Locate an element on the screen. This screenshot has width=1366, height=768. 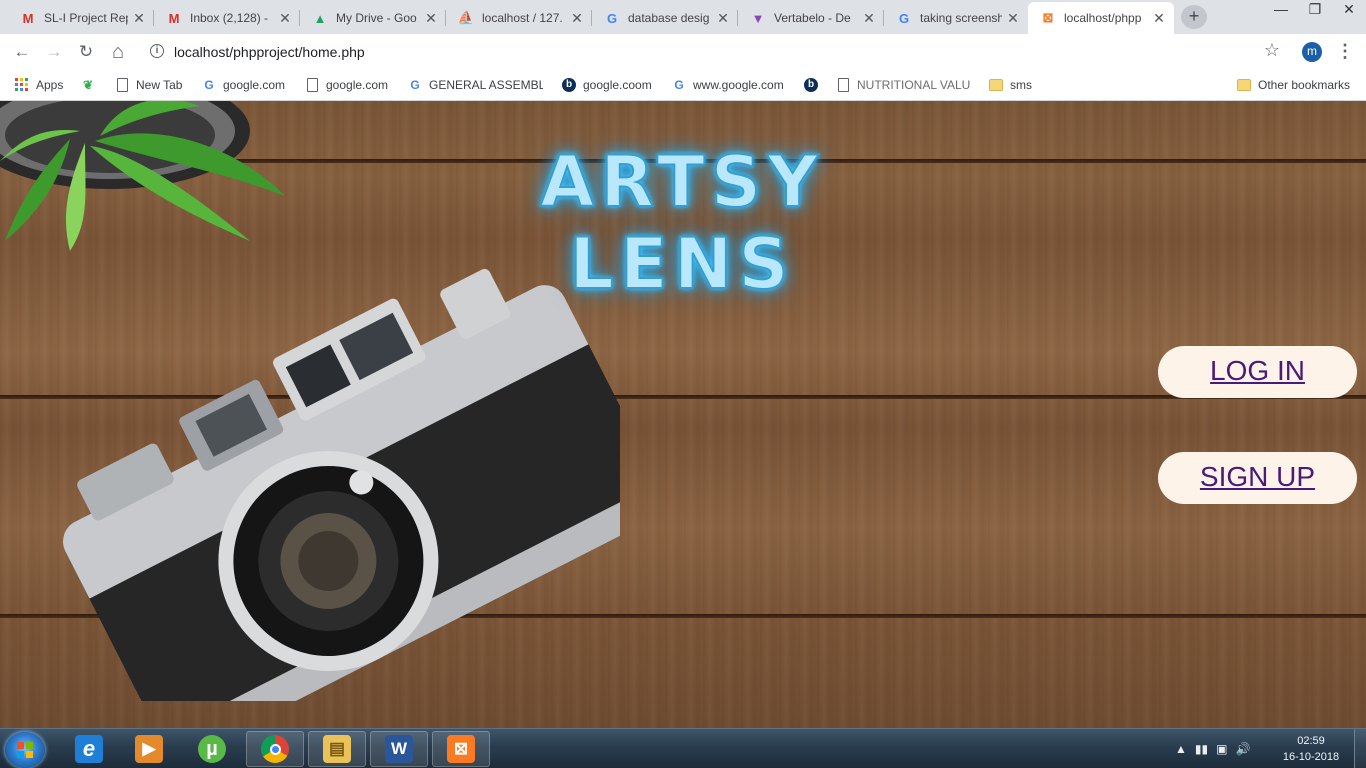
tab-database-design: G database desig ✕ is located at coordinates (665, 18).